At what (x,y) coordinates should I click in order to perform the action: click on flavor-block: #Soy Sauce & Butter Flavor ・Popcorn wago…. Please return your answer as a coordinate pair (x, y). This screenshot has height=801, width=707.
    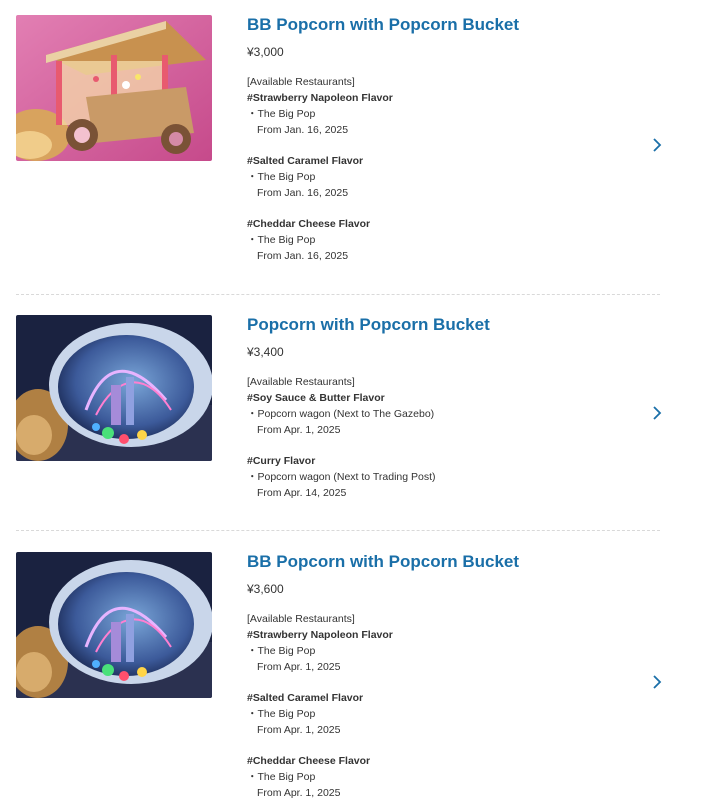
    Looking at the image, I should click on (447, 414).